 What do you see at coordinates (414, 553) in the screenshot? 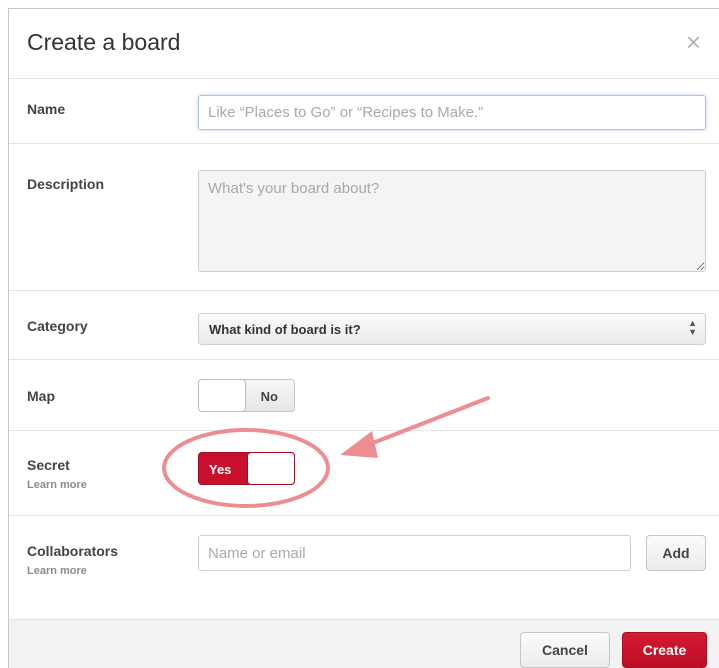
I see `collaborators-input` at bounding box center [414, 553].